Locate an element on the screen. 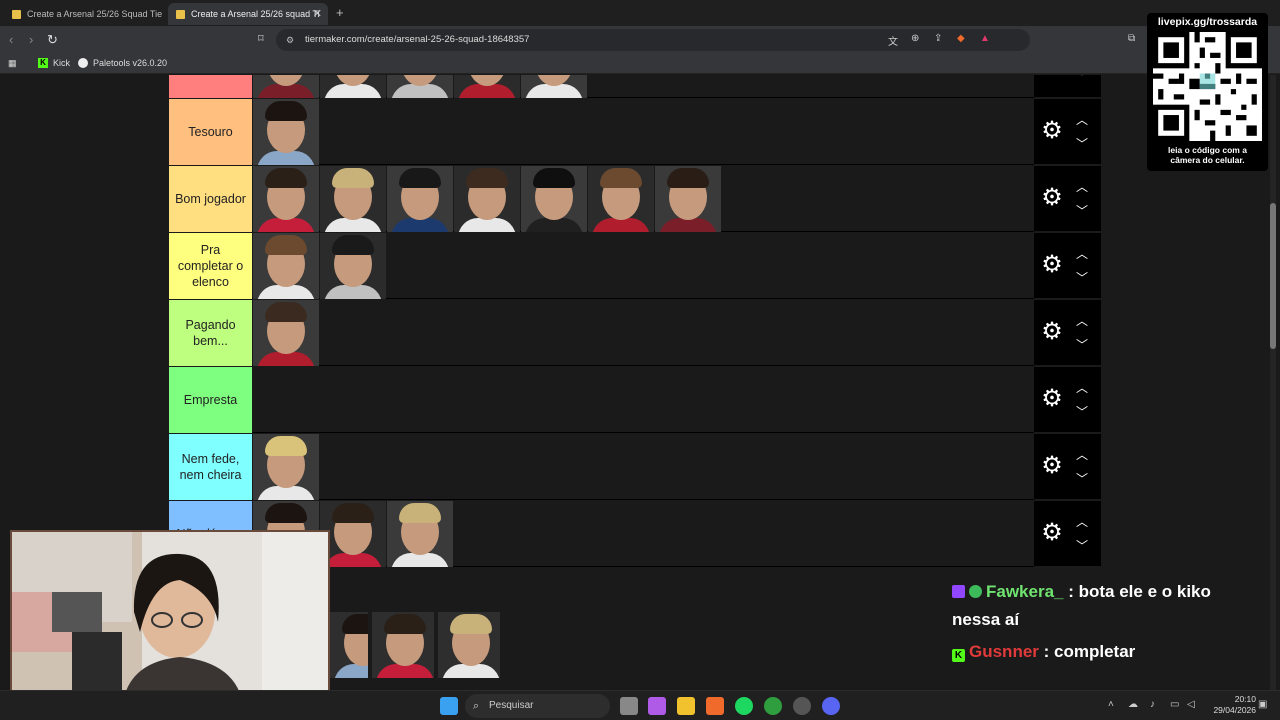 Image resolution: width=1280 pixels, height=720 pixels. tier-label: Empresta is located at coordinates (210, 400).